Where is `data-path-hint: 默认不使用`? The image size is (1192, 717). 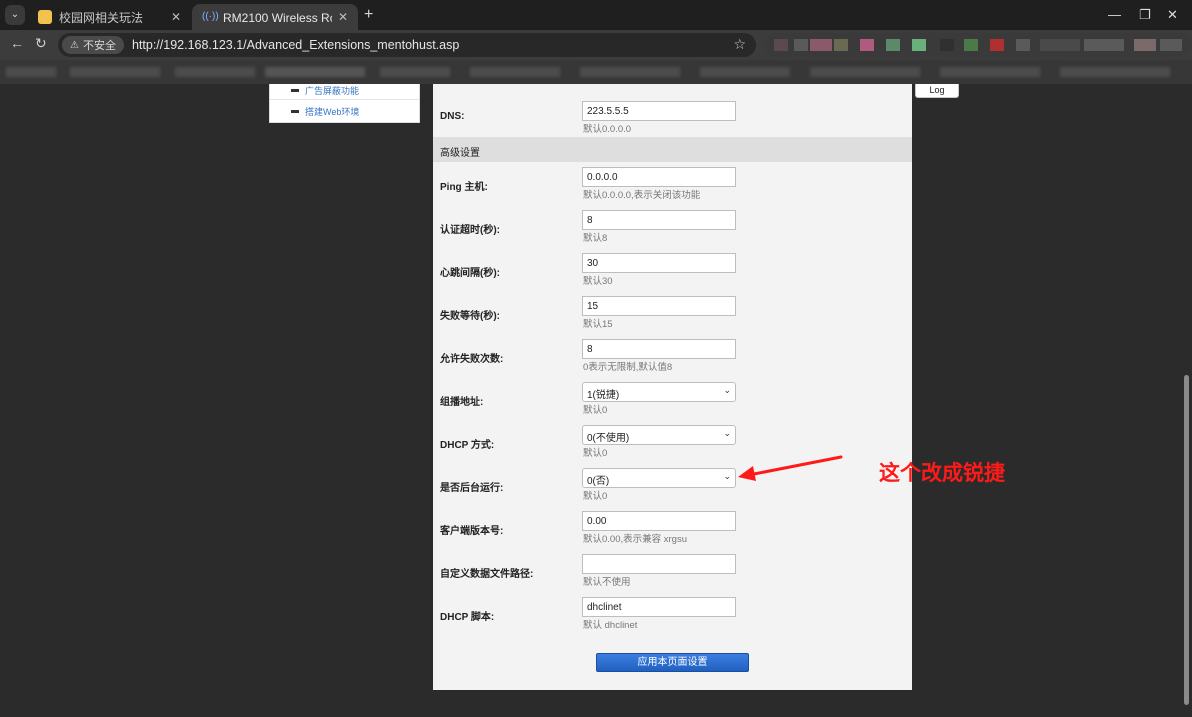 data-path-hint: 默认不使用 is located at coordinates (607, 582).